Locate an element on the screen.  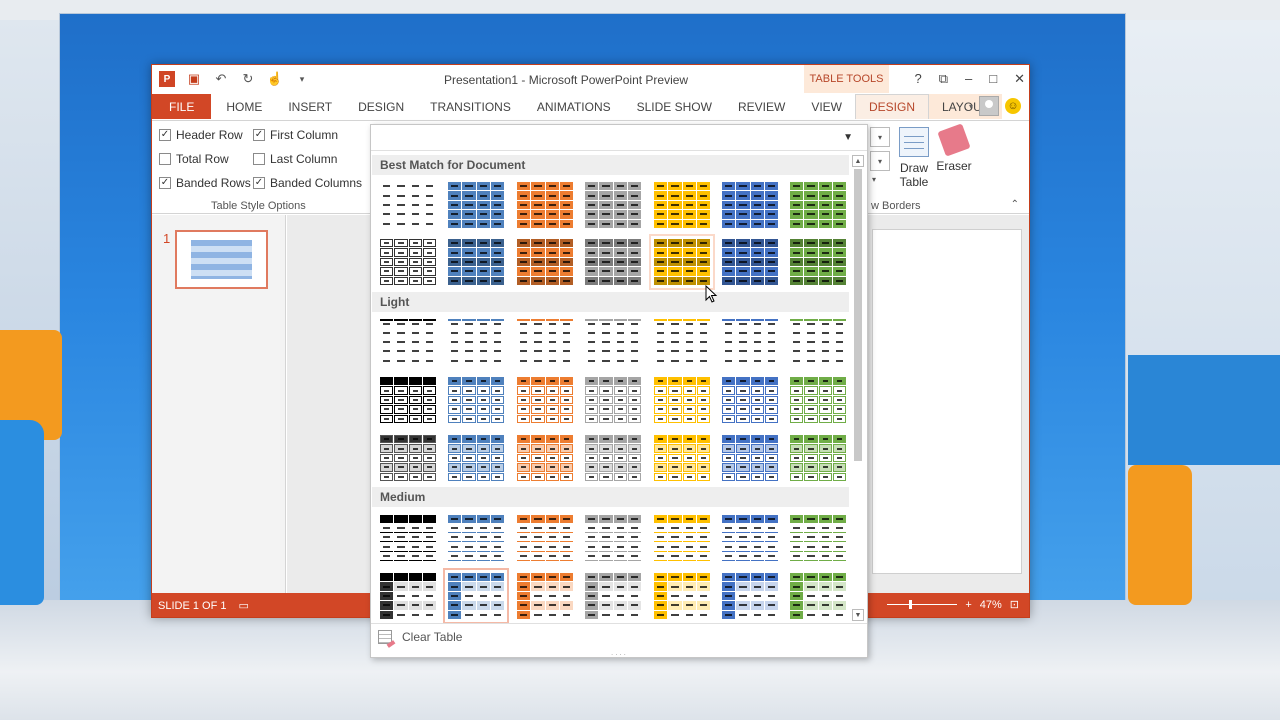
gallery-scrollbar: ▲ ▼ is located at coordinates (858, 388).